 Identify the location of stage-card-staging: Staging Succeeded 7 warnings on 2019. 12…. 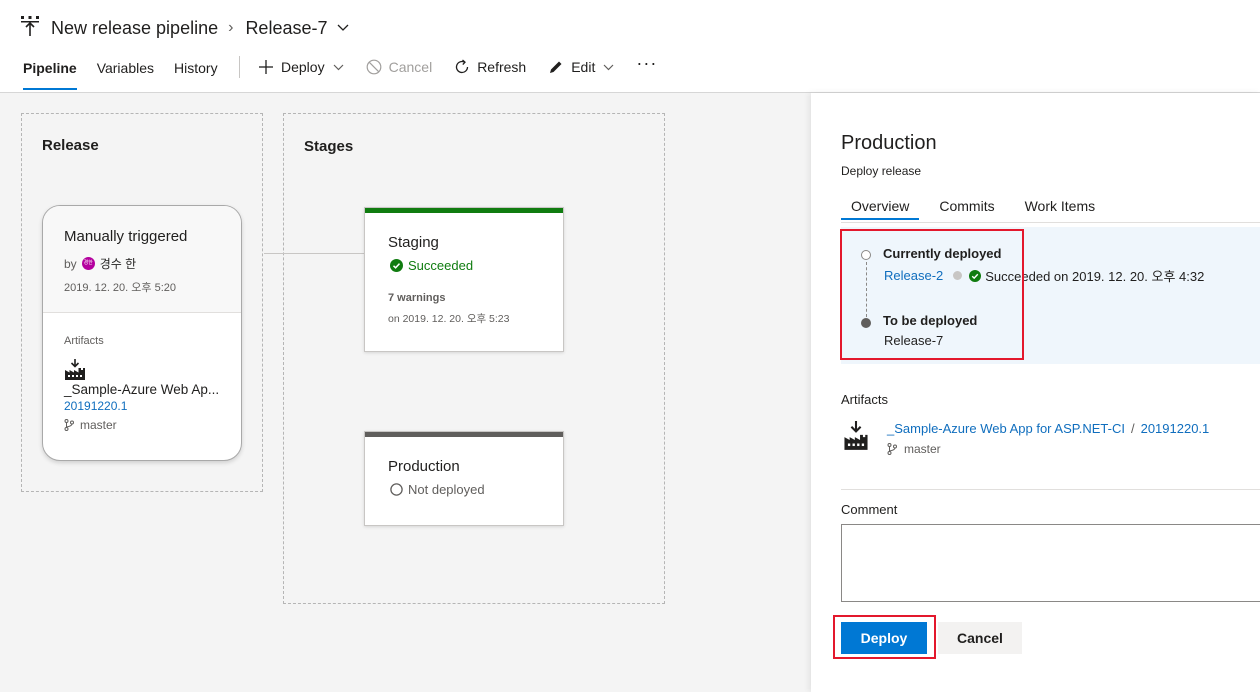
(464, 279).